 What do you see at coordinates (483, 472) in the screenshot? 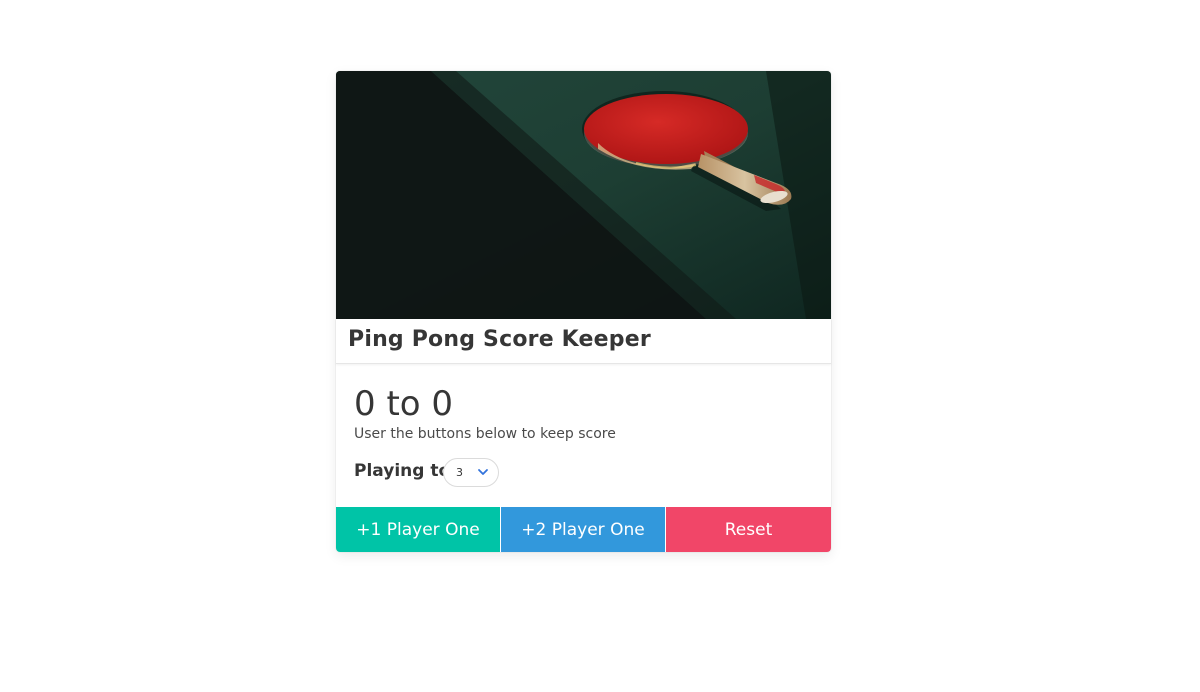
I see `chevron-down-icon` at bounding box center [483, 472].